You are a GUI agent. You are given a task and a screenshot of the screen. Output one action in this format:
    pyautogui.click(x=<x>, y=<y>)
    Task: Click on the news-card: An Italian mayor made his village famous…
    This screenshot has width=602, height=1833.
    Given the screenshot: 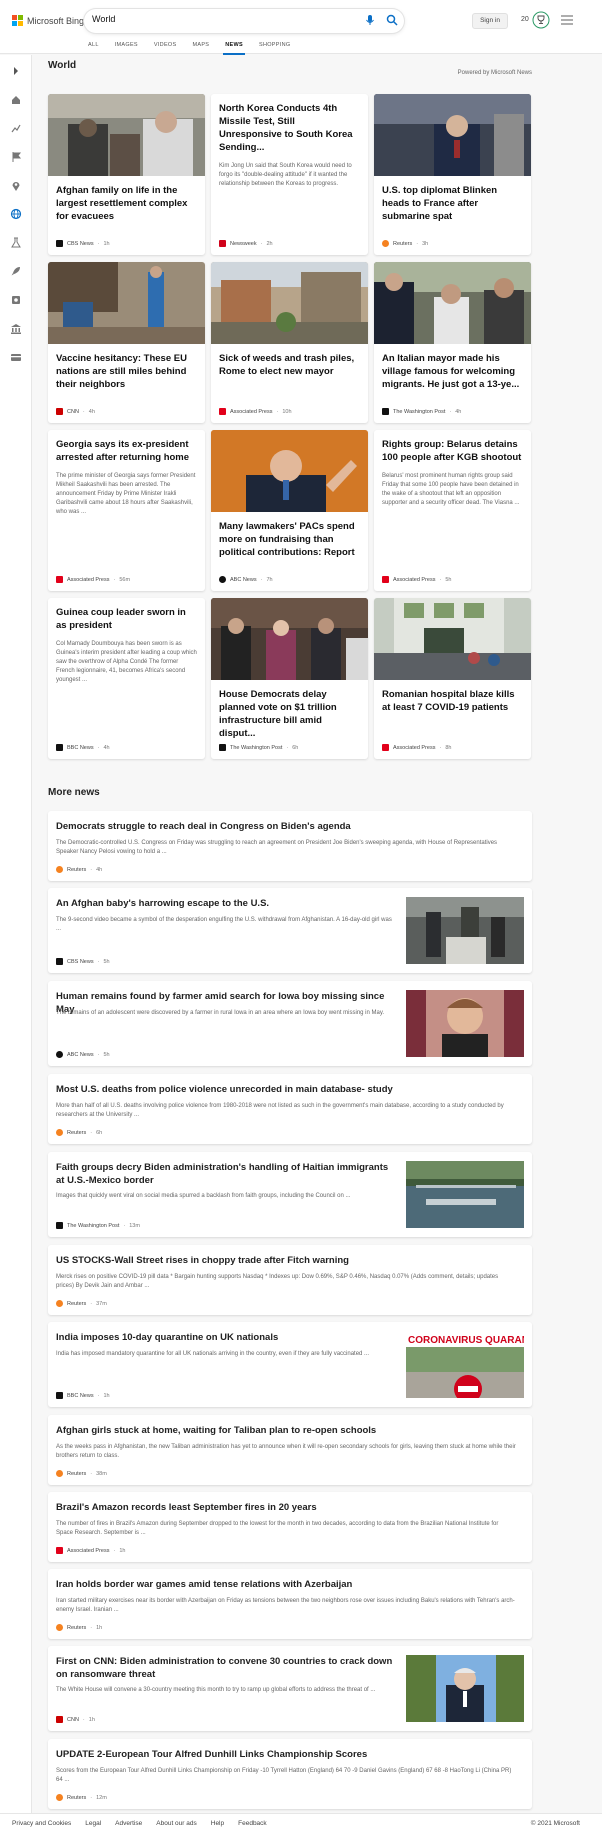 What is the action you would take?
    pyautogui.click(x=452, y=342)
    